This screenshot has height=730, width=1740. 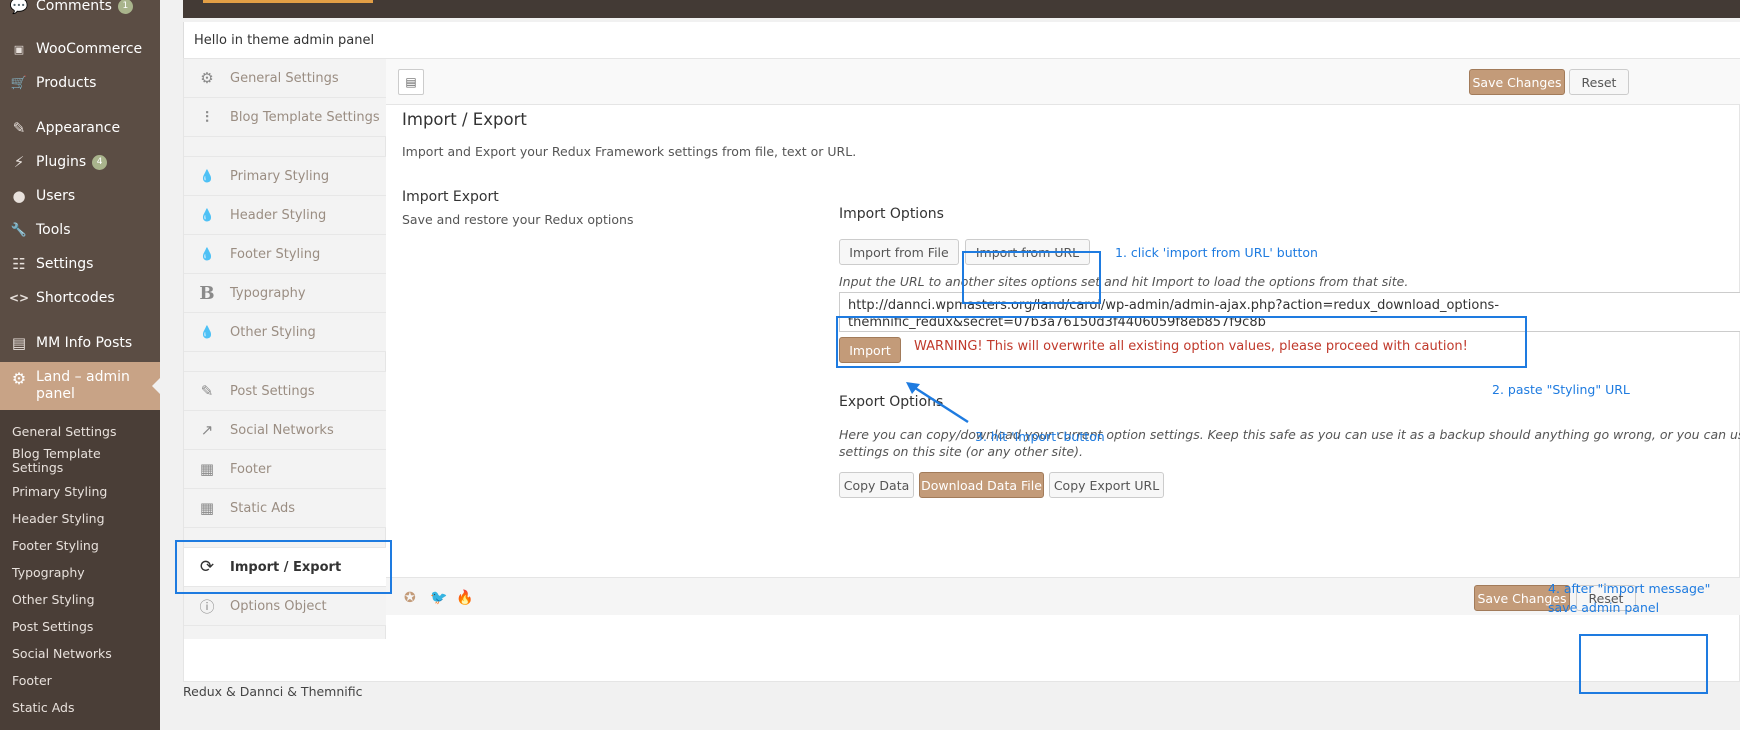 What do you see at coordinates (80, 196) in the screenshot?
I see `menu-users: ● Users` at bounding box center [80, 196].